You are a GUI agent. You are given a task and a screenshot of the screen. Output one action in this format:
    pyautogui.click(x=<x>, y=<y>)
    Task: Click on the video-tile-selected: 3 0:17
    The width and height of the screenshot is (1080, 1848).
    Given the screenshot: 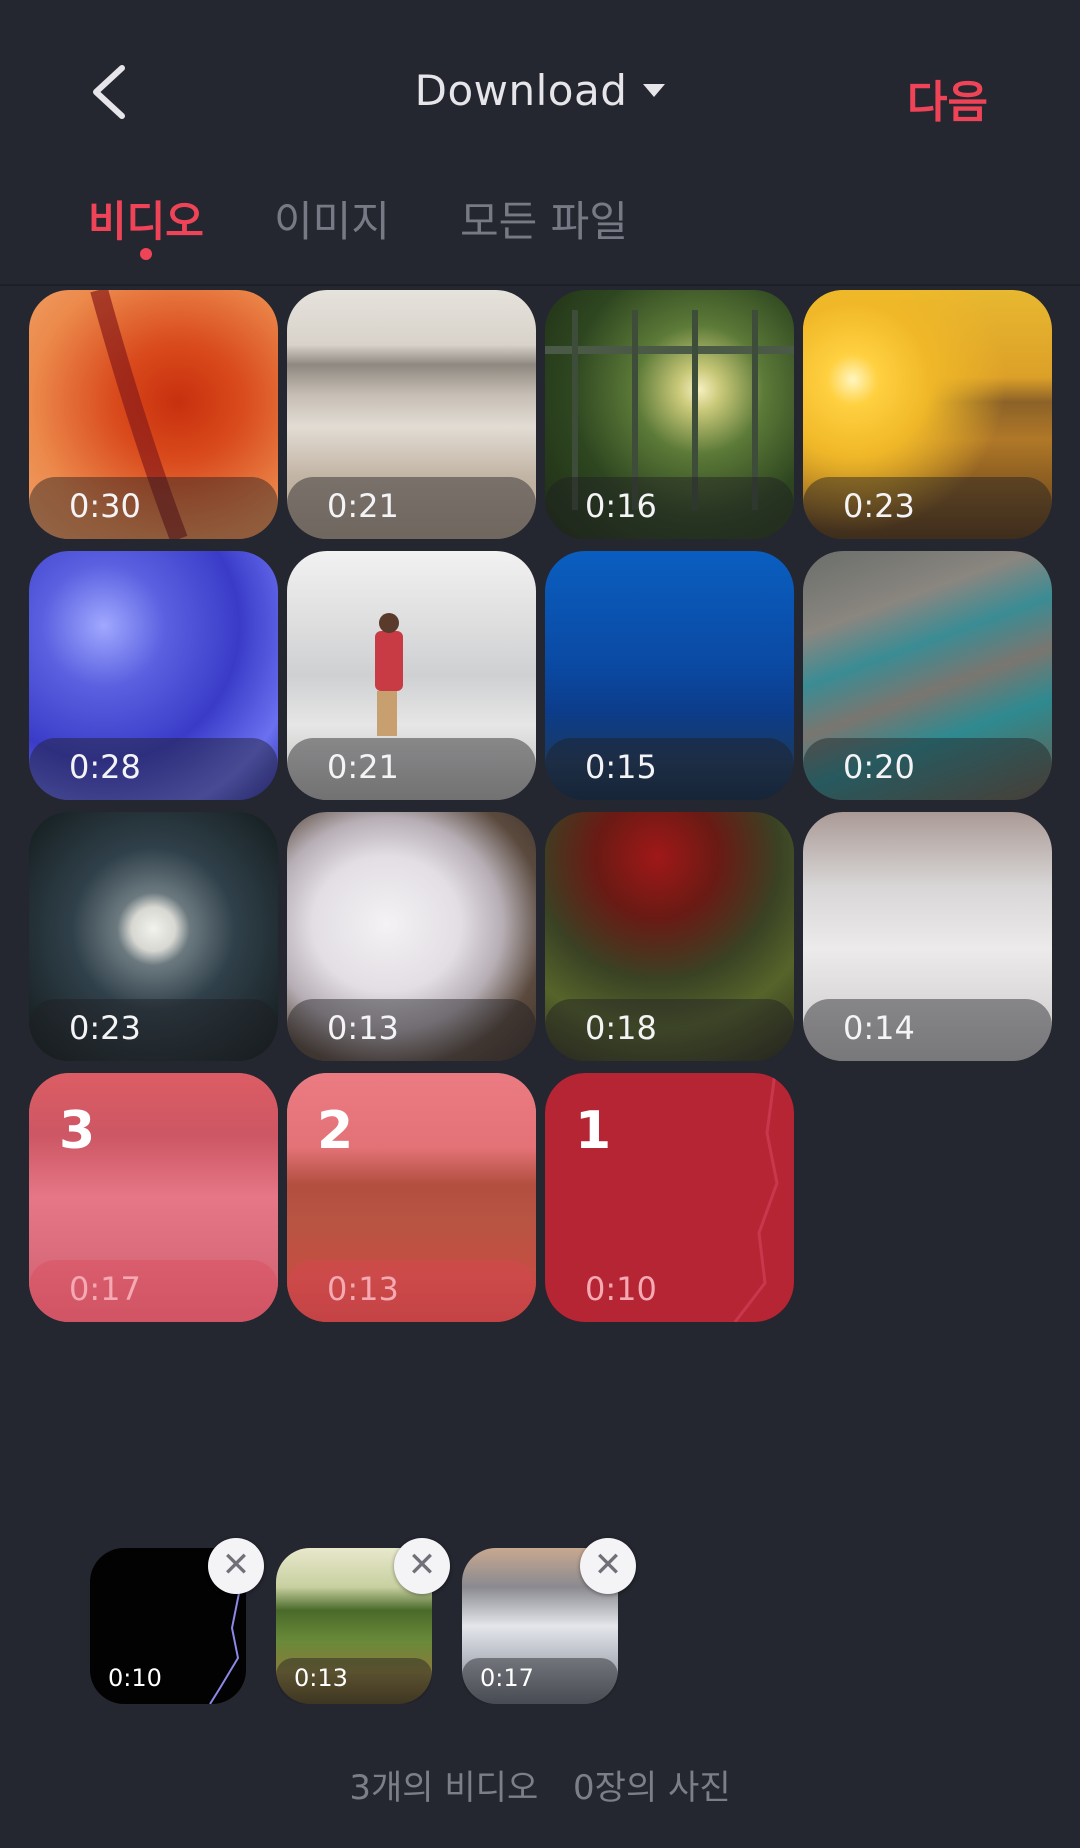 What is the action you would take?
    pyautogui.click(x=153, y=1197)
    